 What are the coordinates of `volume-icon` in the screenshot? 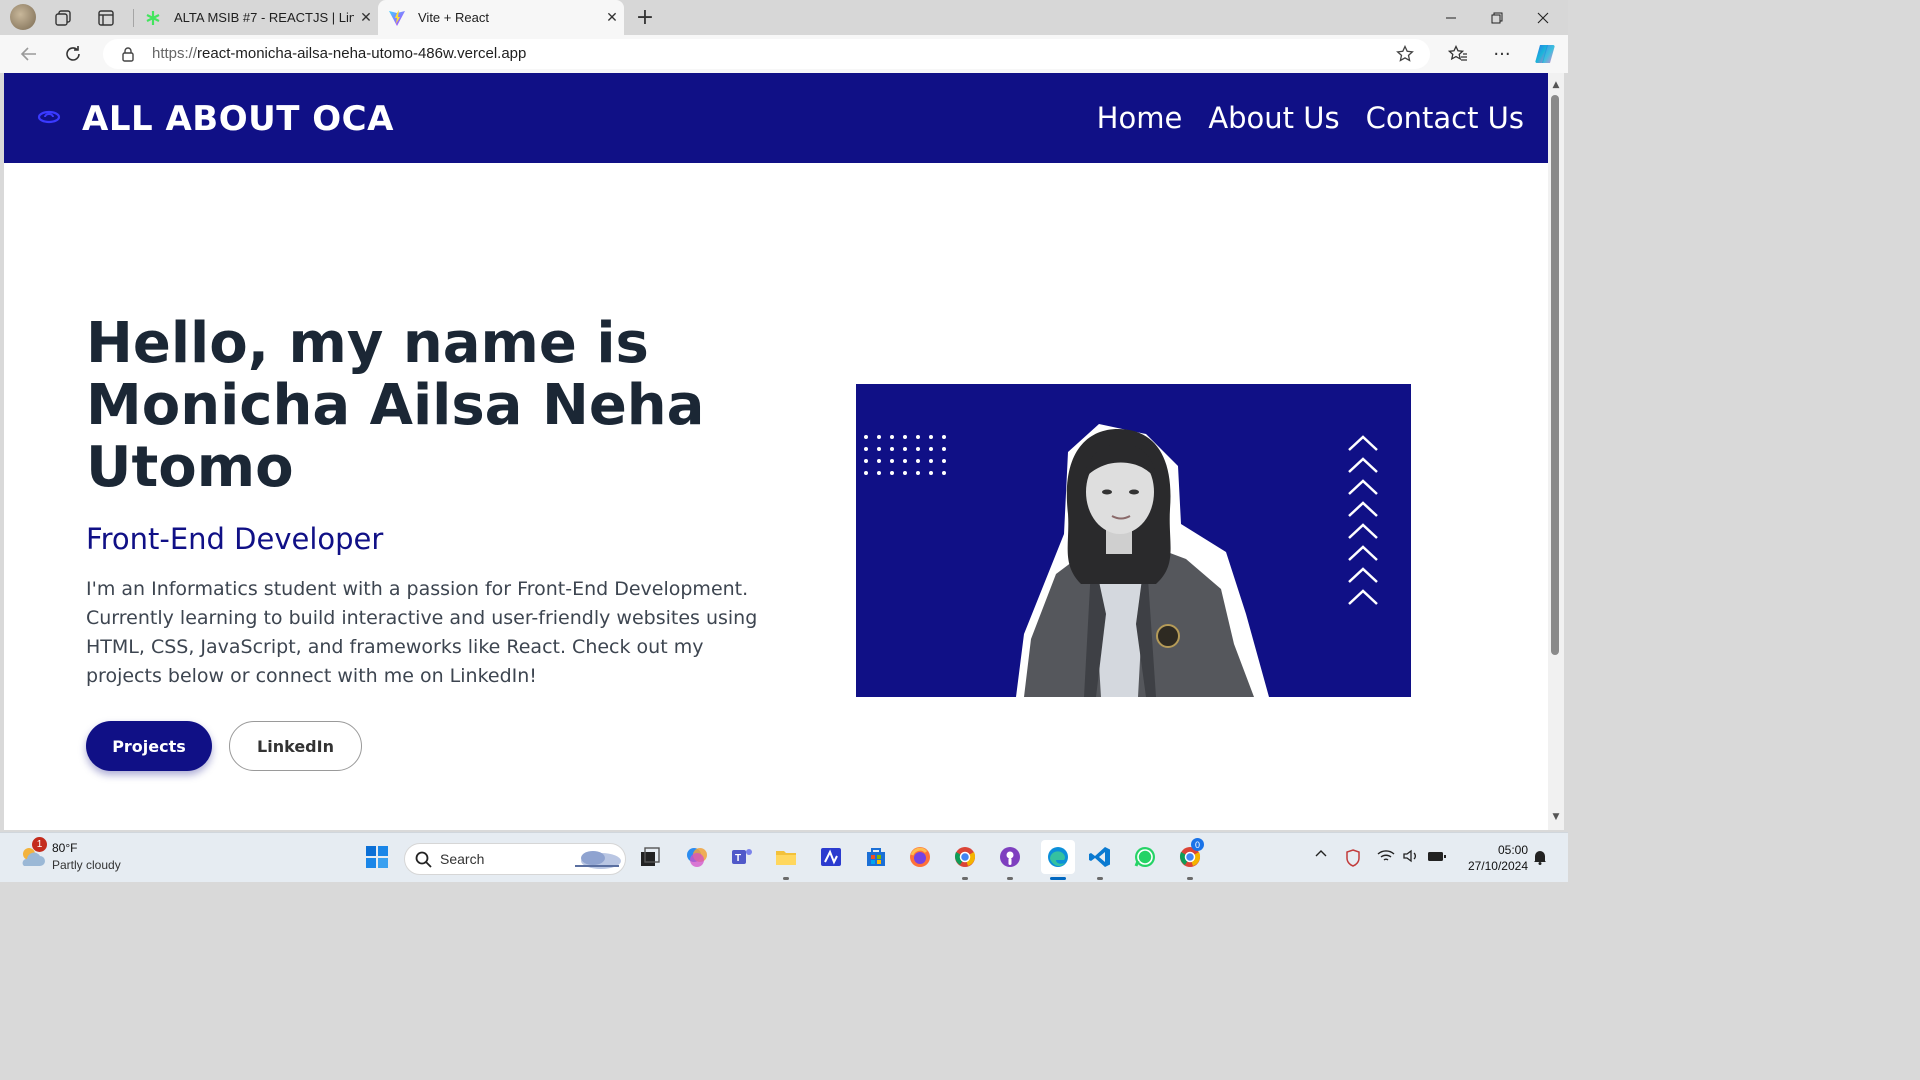 It's located at (1411, 858).